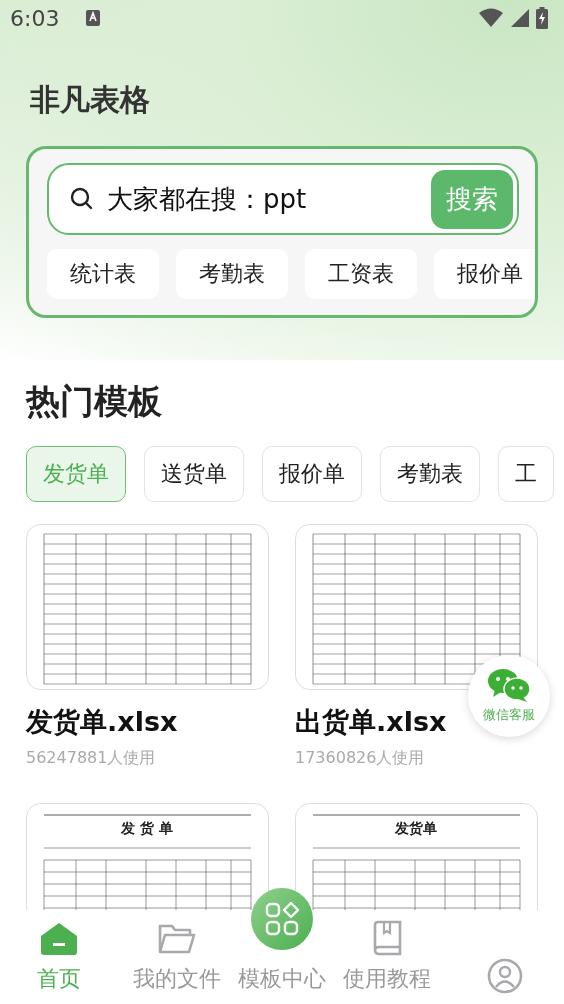 This screenshot has width=564, height=1004. I want to click on preview-title: 发货单, so click(416, 828).